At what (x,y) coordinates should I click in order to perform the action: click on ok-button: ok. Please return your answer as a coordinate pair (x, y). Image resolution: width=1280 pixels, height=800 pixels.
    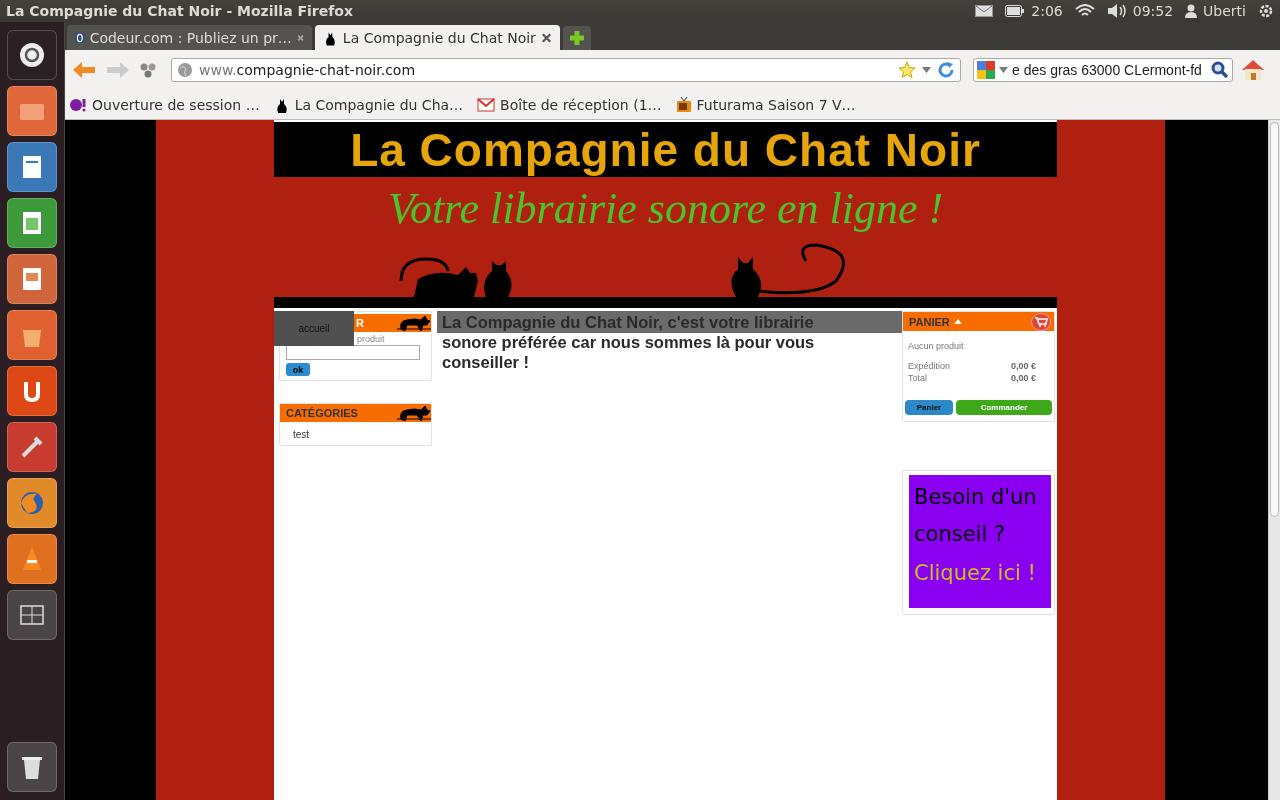
    Looking at the image, I should click on (298, 369).